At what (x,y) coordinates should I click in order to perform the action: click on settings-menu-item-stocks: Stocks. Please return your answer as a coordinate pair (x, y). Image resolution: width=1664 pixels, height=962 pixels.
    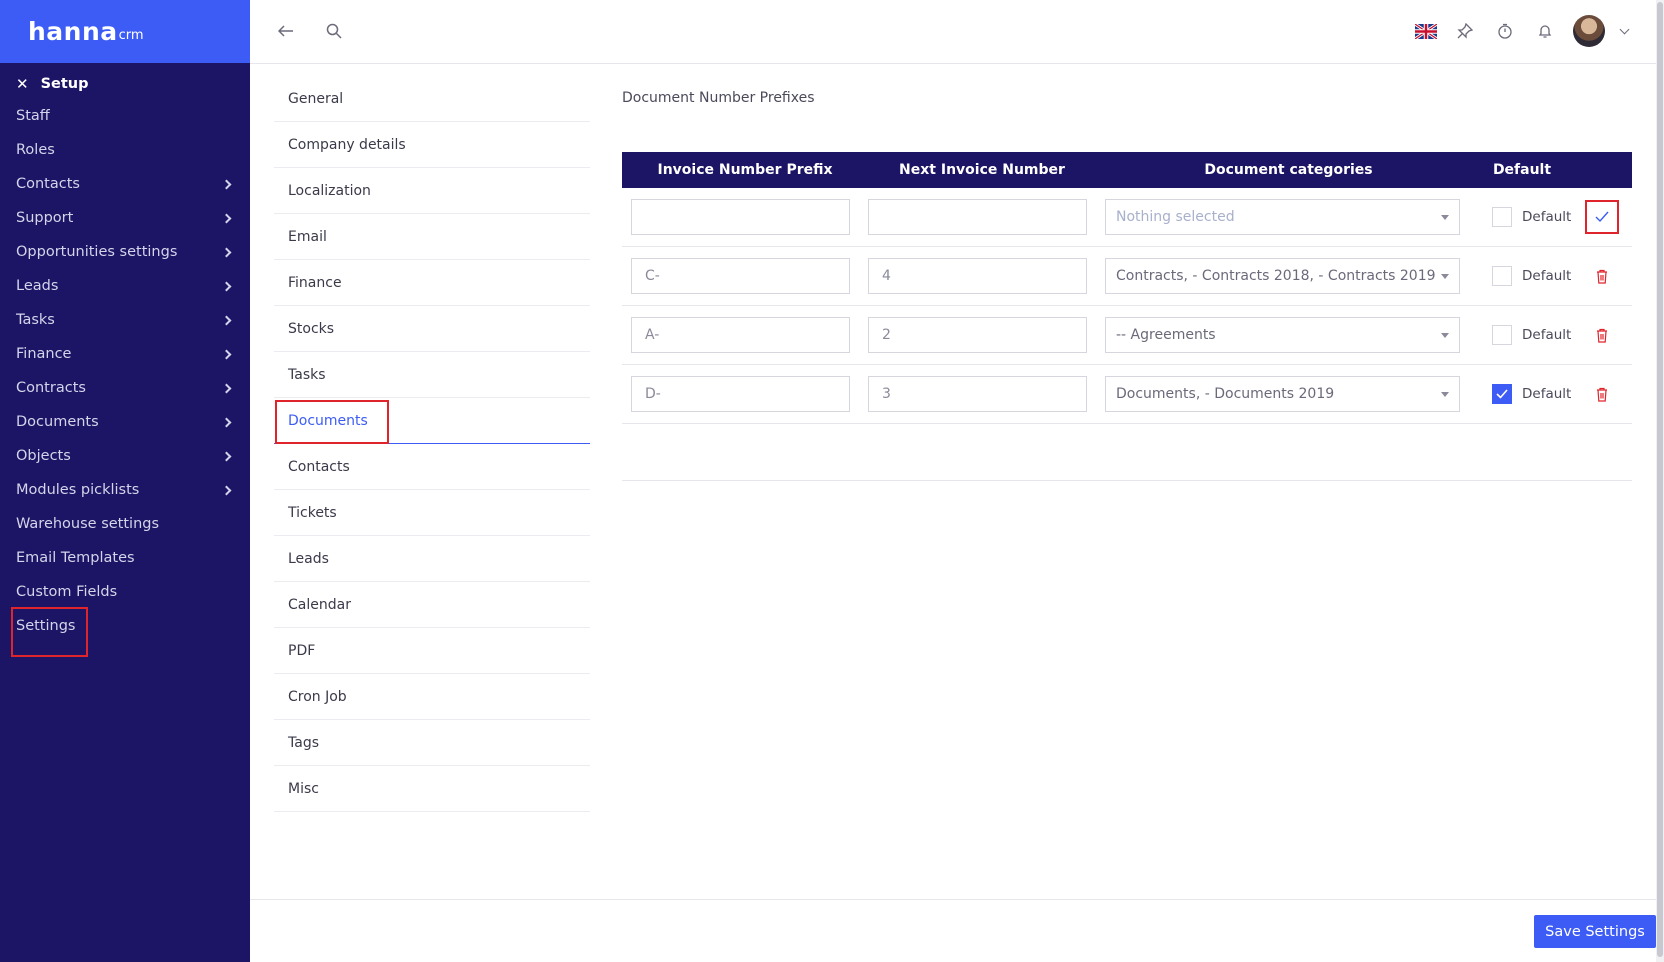
    Looking at the image, I should click on (432, 329).